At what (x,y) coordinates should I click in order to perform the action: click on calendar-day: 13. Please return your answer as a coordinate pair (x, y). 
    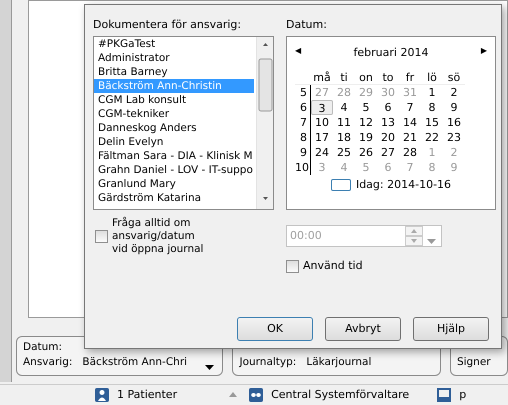
    Looking at the image, I should click on (388, 122).